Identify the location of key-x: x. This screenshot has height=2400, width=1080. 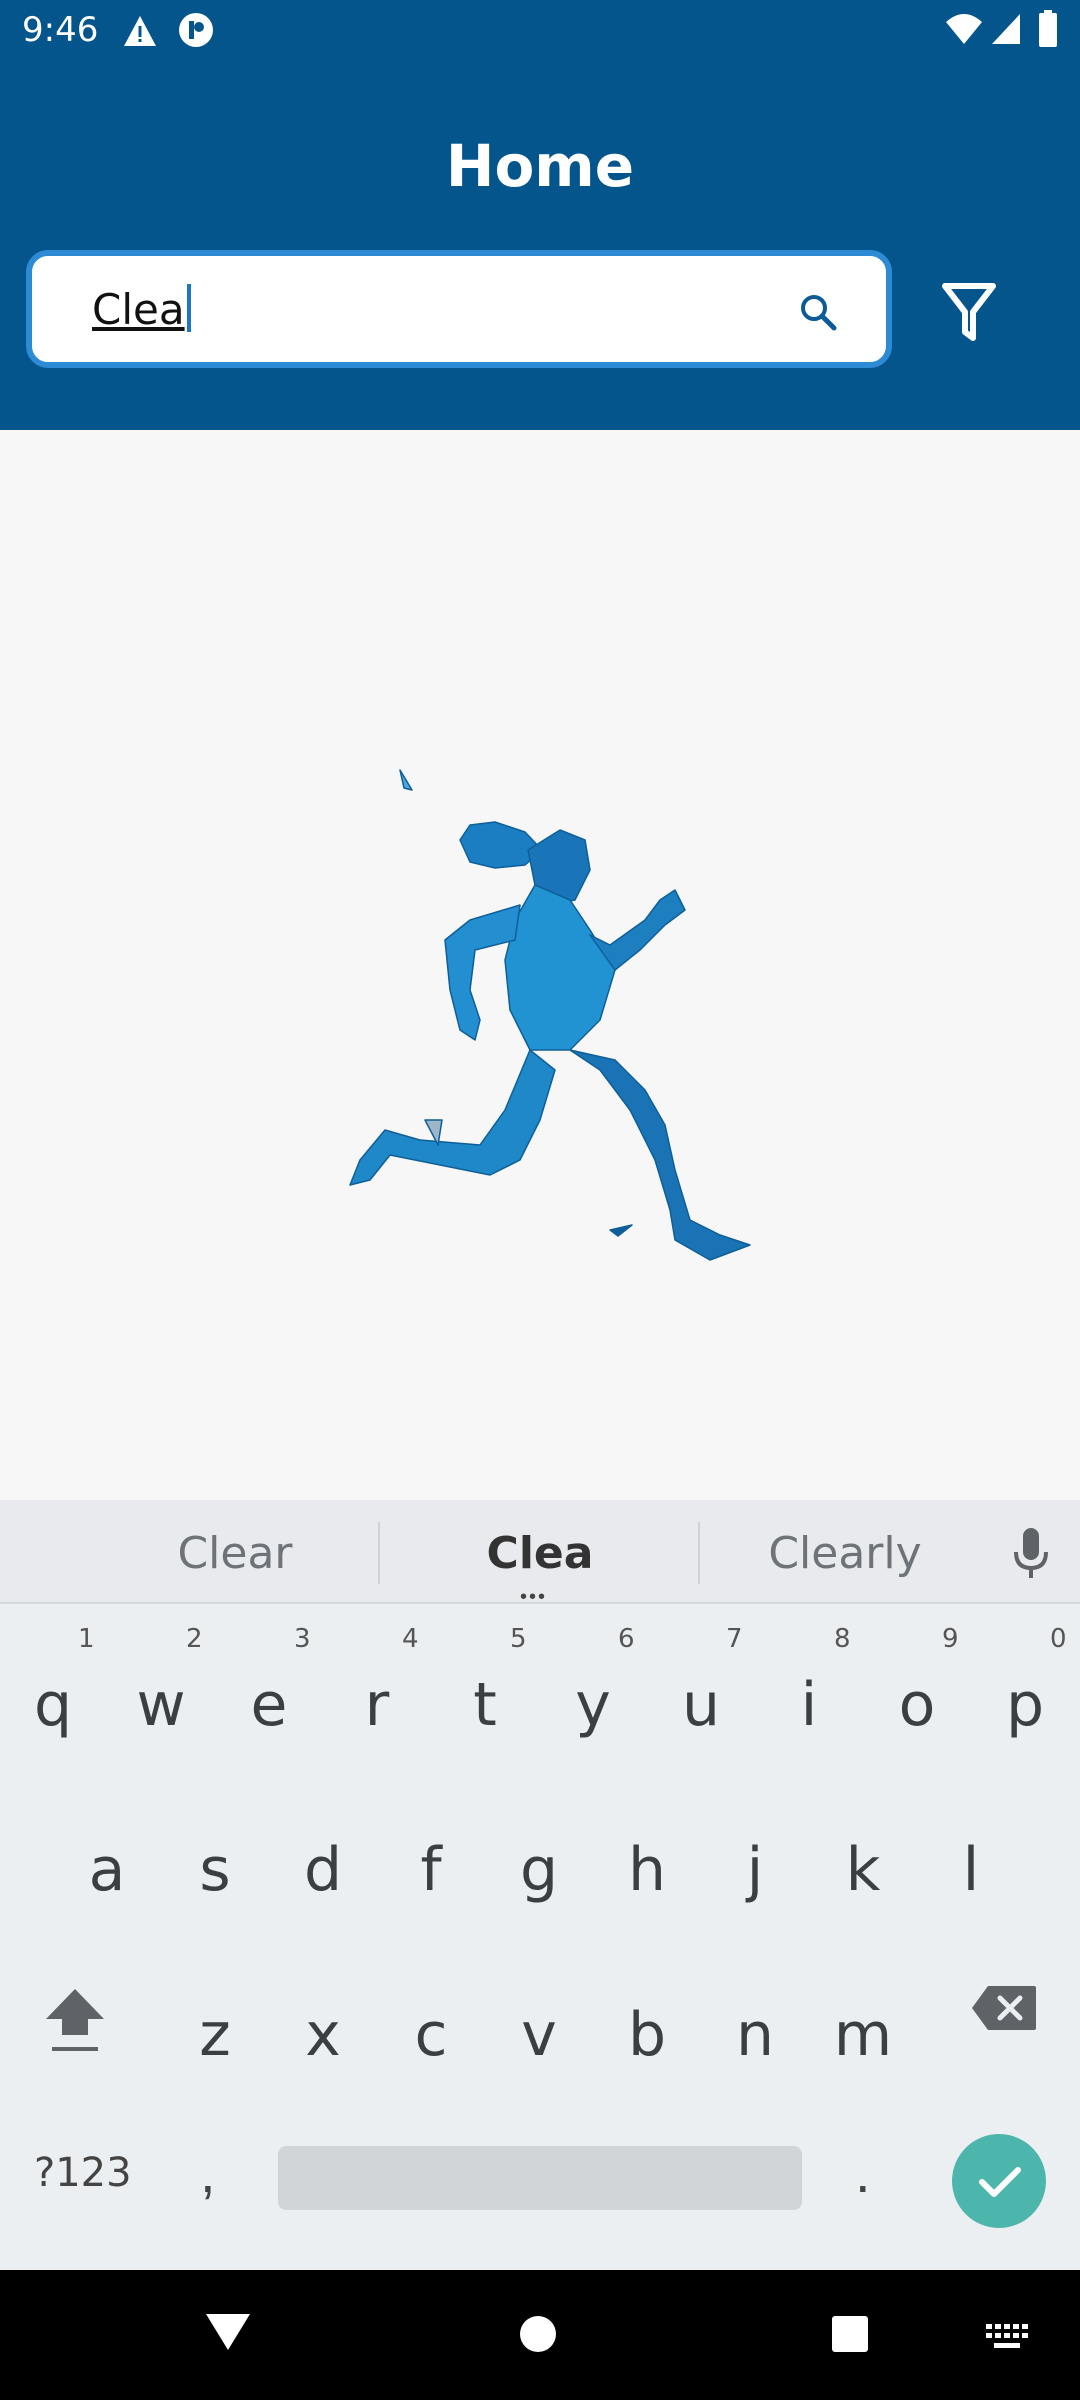
(323, 2035).